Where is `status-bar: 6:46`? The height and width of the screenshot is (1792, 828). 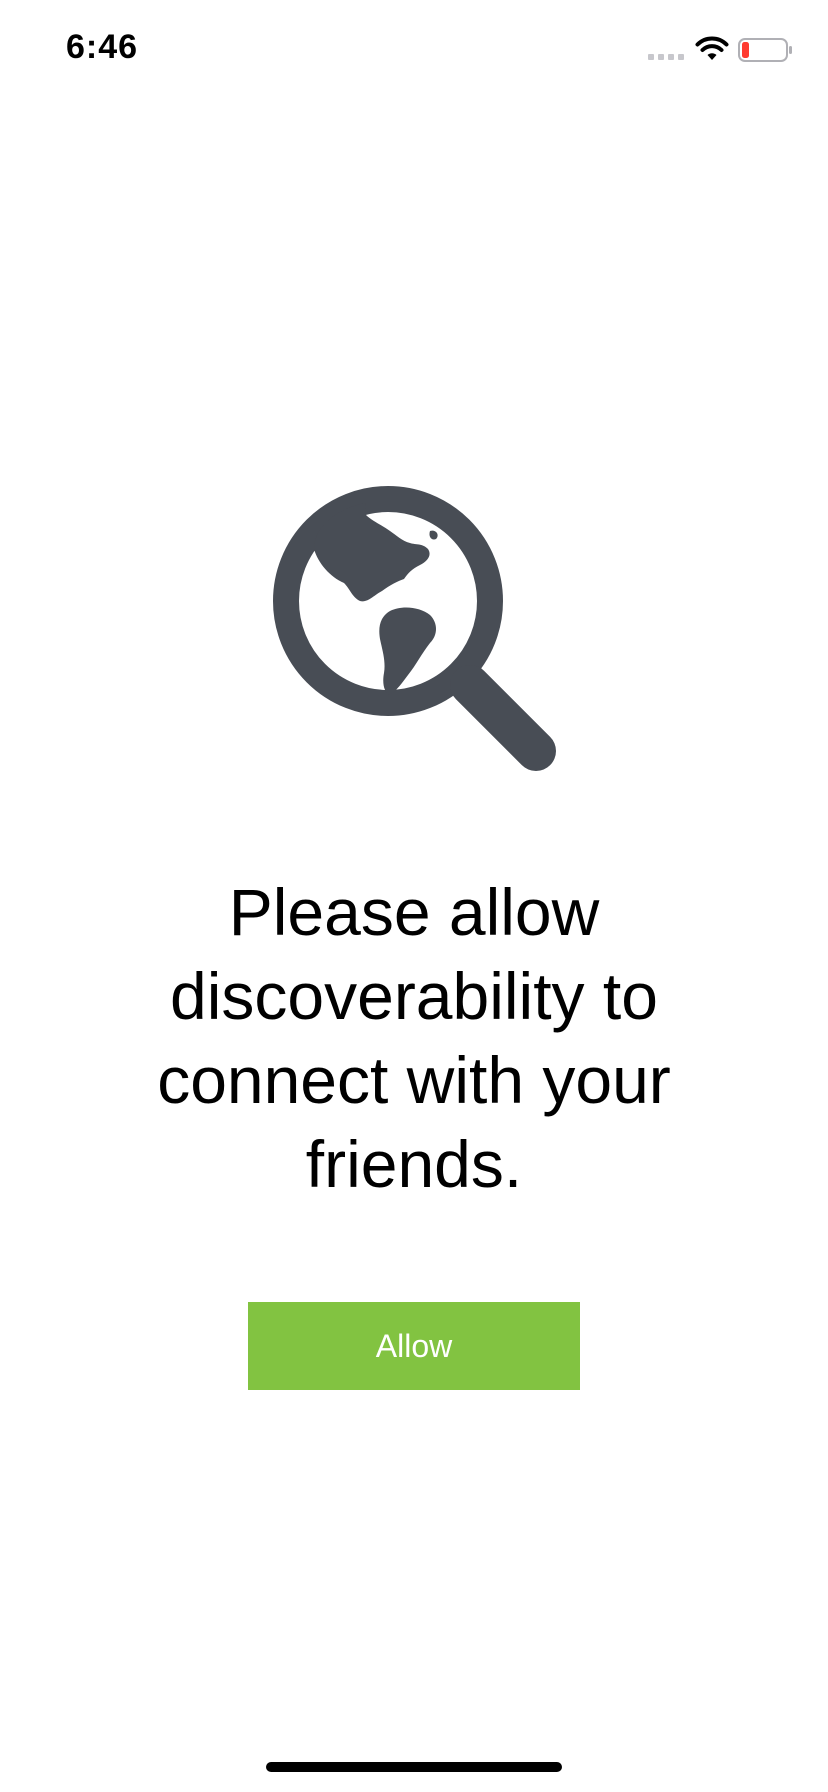
status-bar: 6:46 is located at coordinates (414, 50).